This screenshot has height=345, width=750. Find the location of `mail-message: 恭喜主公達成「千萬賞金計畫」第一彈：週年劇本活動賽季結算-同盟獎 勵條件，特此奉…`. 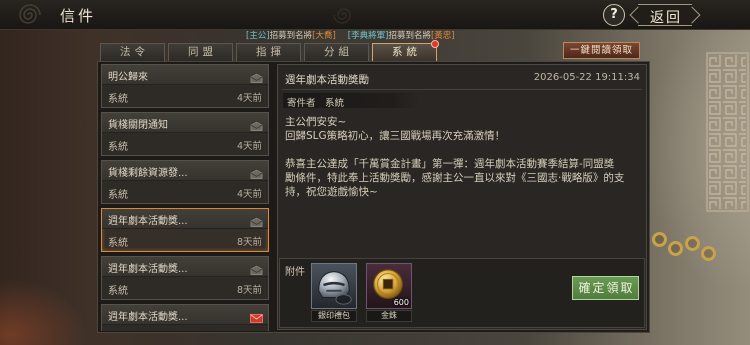

mail-message: 恭喜主公達成「千萬賞金計畫」第一彈：週年劇本活動賽季結算-同盟獎 勵條件，特此奉… is located at coordinates (464, 178).